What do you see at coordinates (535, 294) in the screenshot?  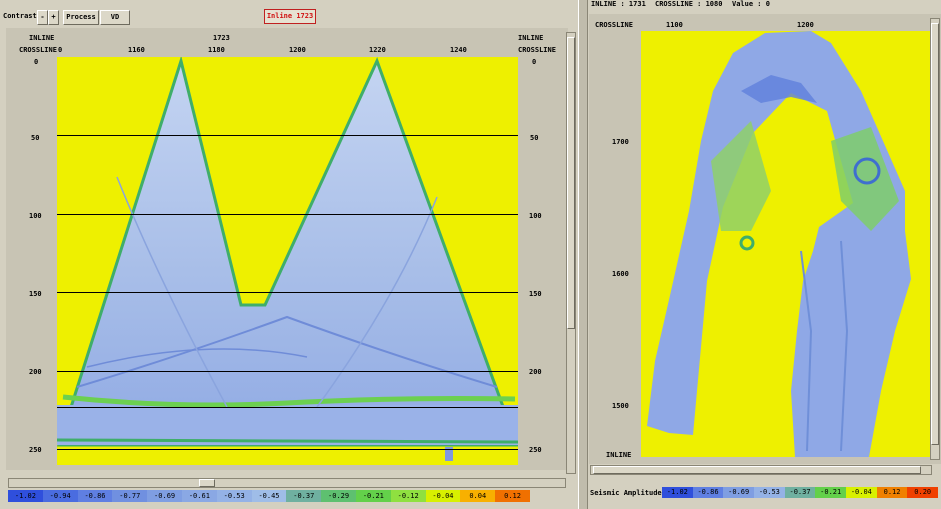 I see `y-tick-right: 150` at bounding box center [535, 294].